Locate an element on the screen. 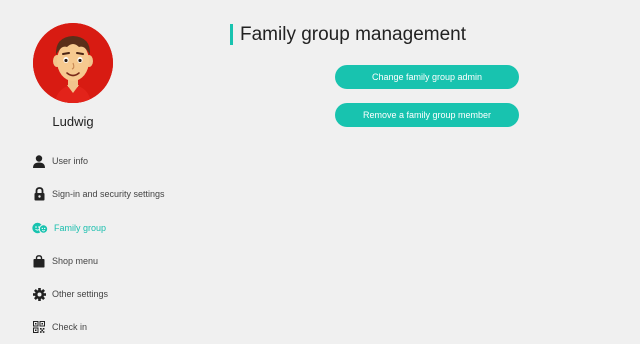 The height and width of the screenshot is (344, 640). sidebar-item-label: Family group is located at coordinates (80, 228).